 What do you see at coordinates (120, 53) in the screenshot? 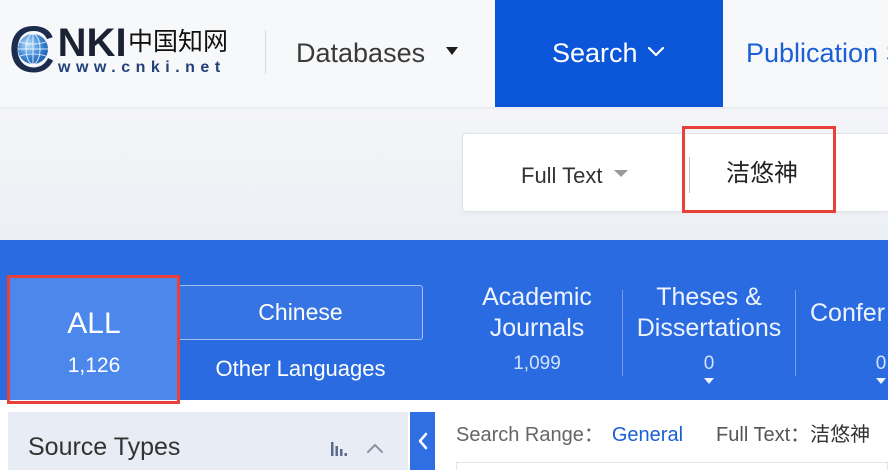
I see `cnki-logo: CNKI 中国知网 www.cnki.net` at bounding box center [120, 53].